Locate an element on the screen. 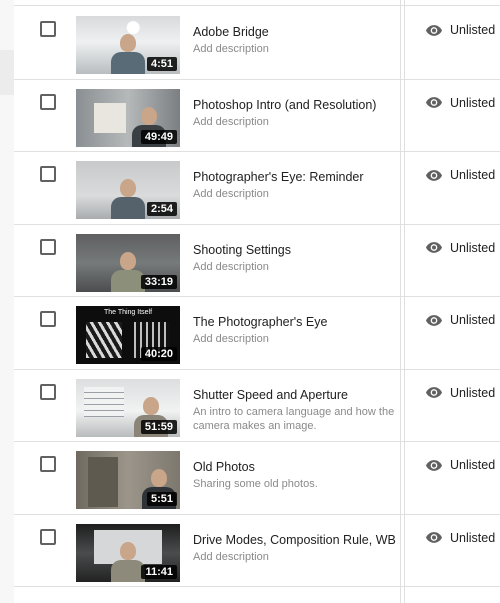  video-duration: 33:19 is located at coordinates (158, 281).